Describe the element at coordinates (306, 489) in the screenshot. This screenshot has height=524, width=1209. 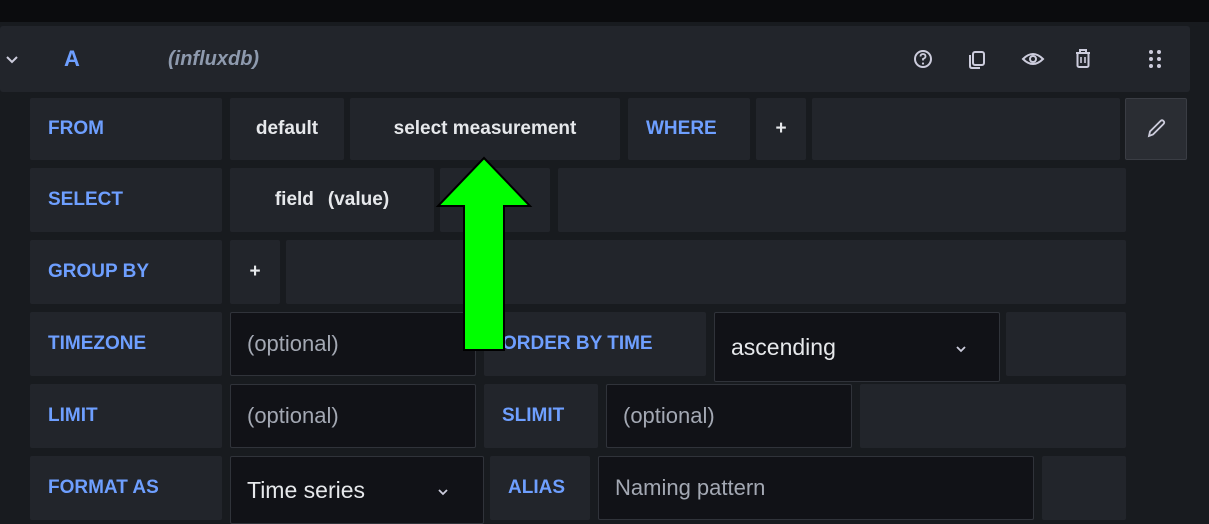
I see `format-value: Time series` at that location.